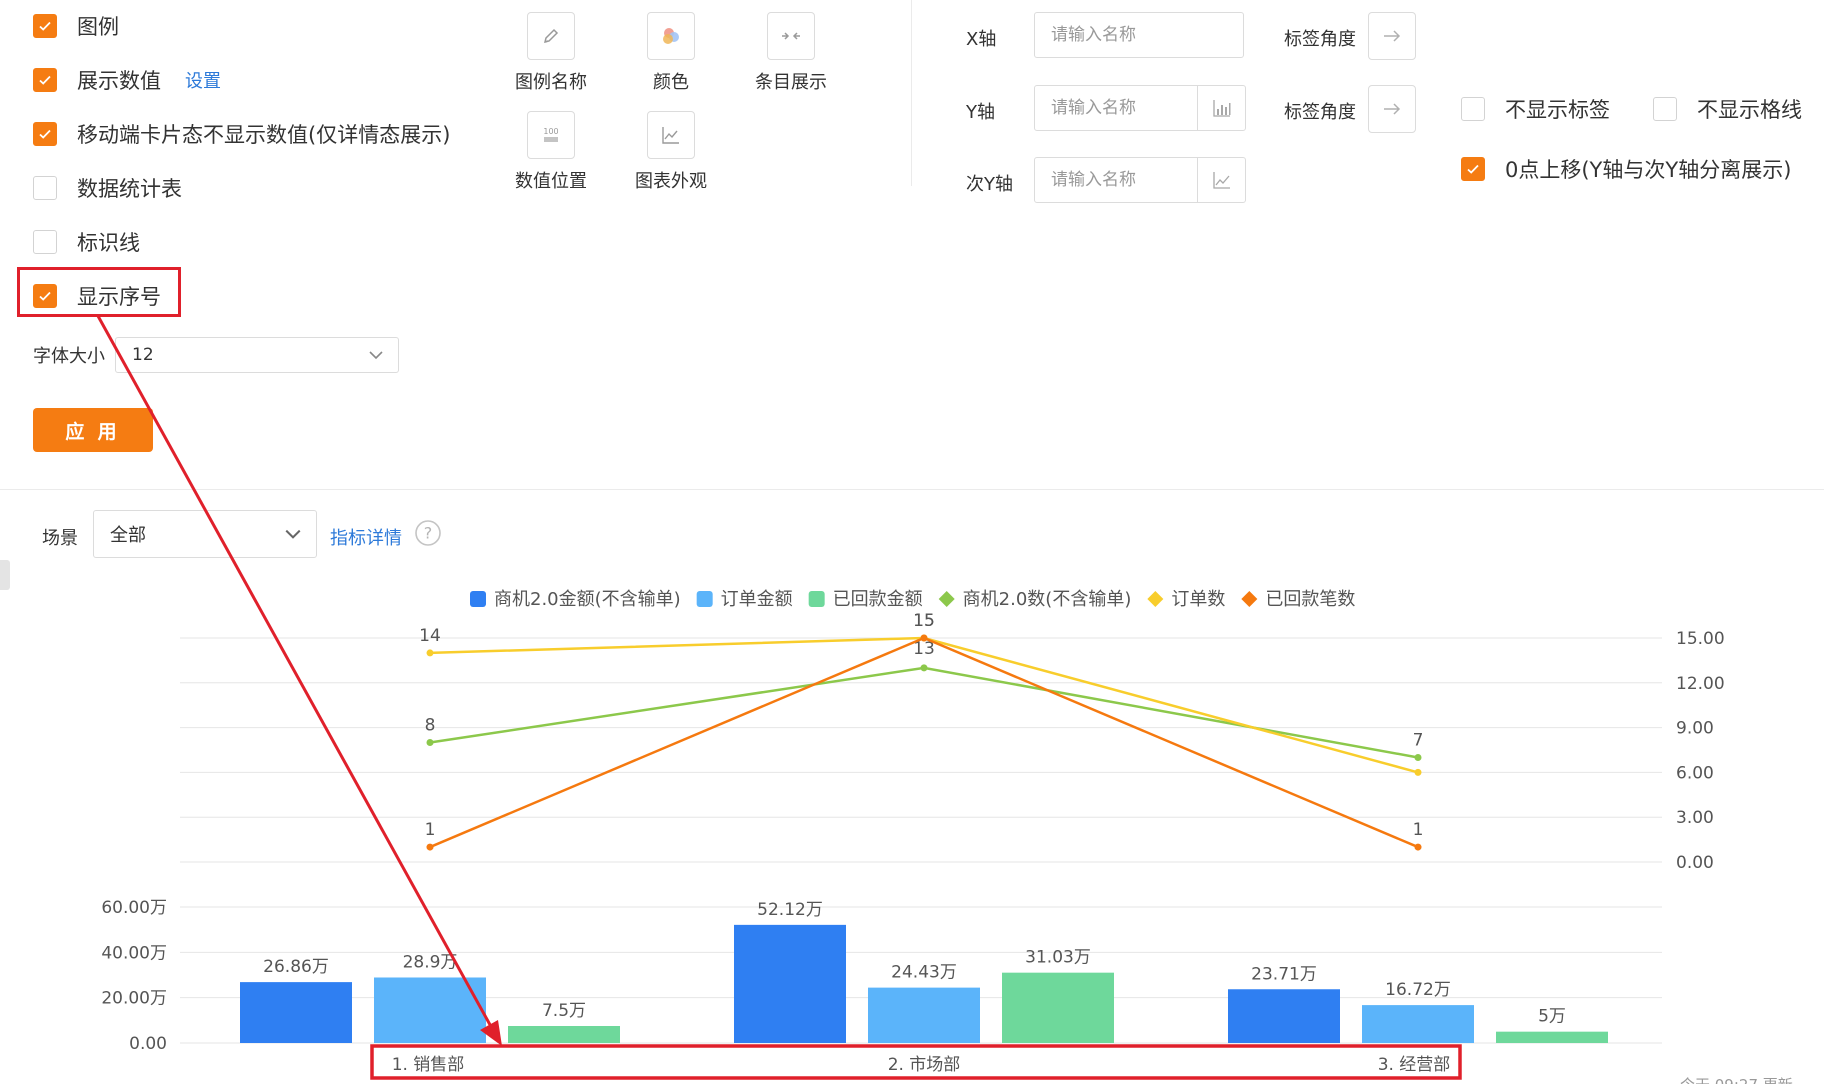 This screenshot has width=1824, height=1084. What do you see at coordinates (76, 26) in the screenshot?
I see `option-legend: 图例` at bounding box center [76, 26].